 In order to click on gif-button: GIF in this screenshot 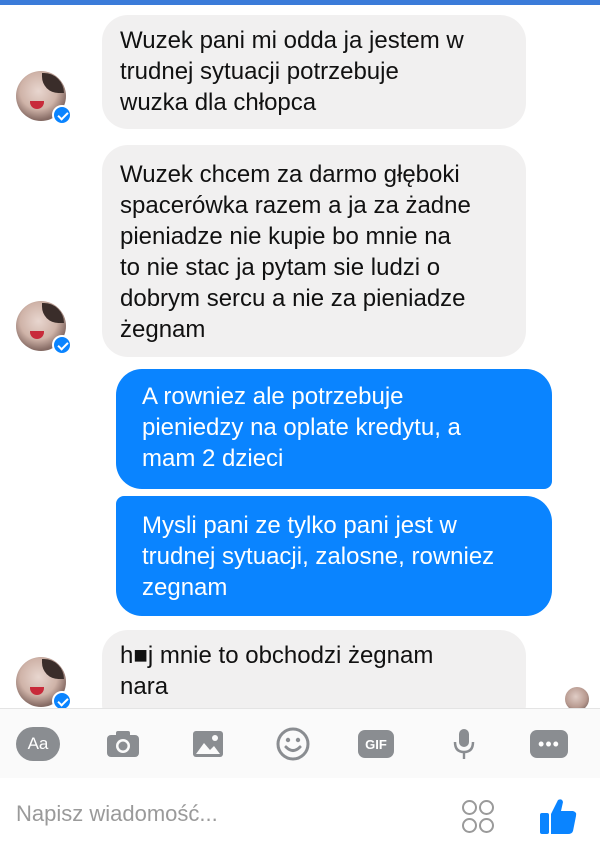, I will do `click(376, 744)`.